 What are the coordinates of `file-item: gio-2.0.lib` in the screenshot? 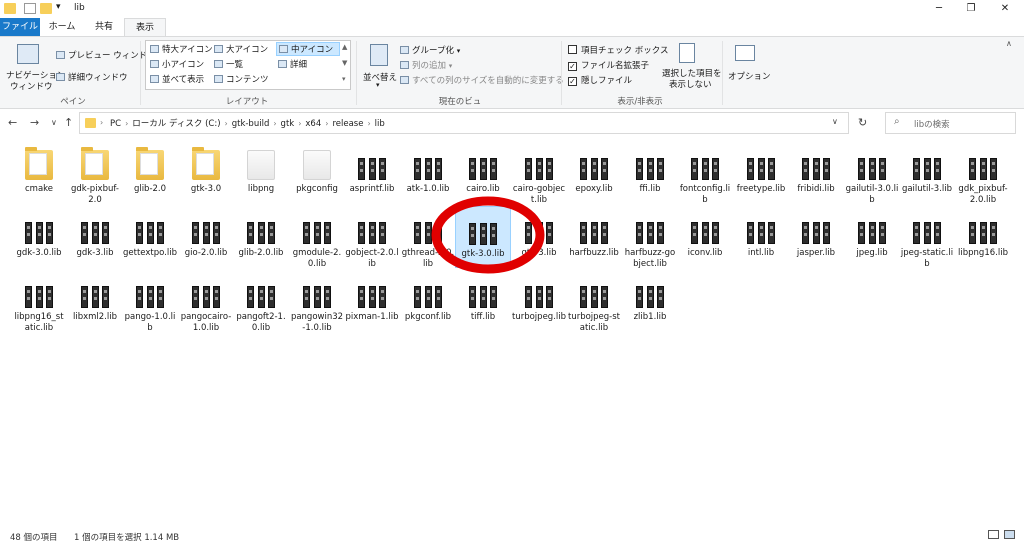 It's located at (206, 237).